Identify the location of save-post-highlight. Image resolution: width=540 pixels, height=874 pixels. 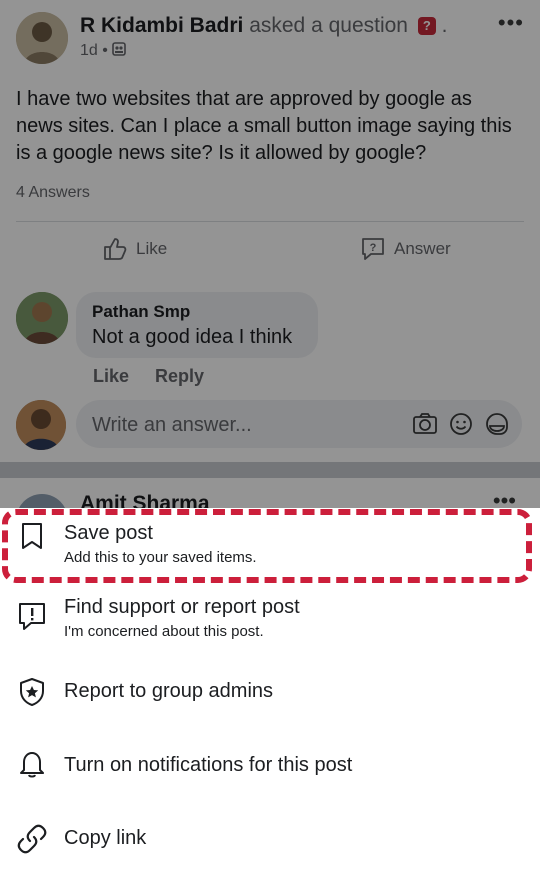
(267, 546).